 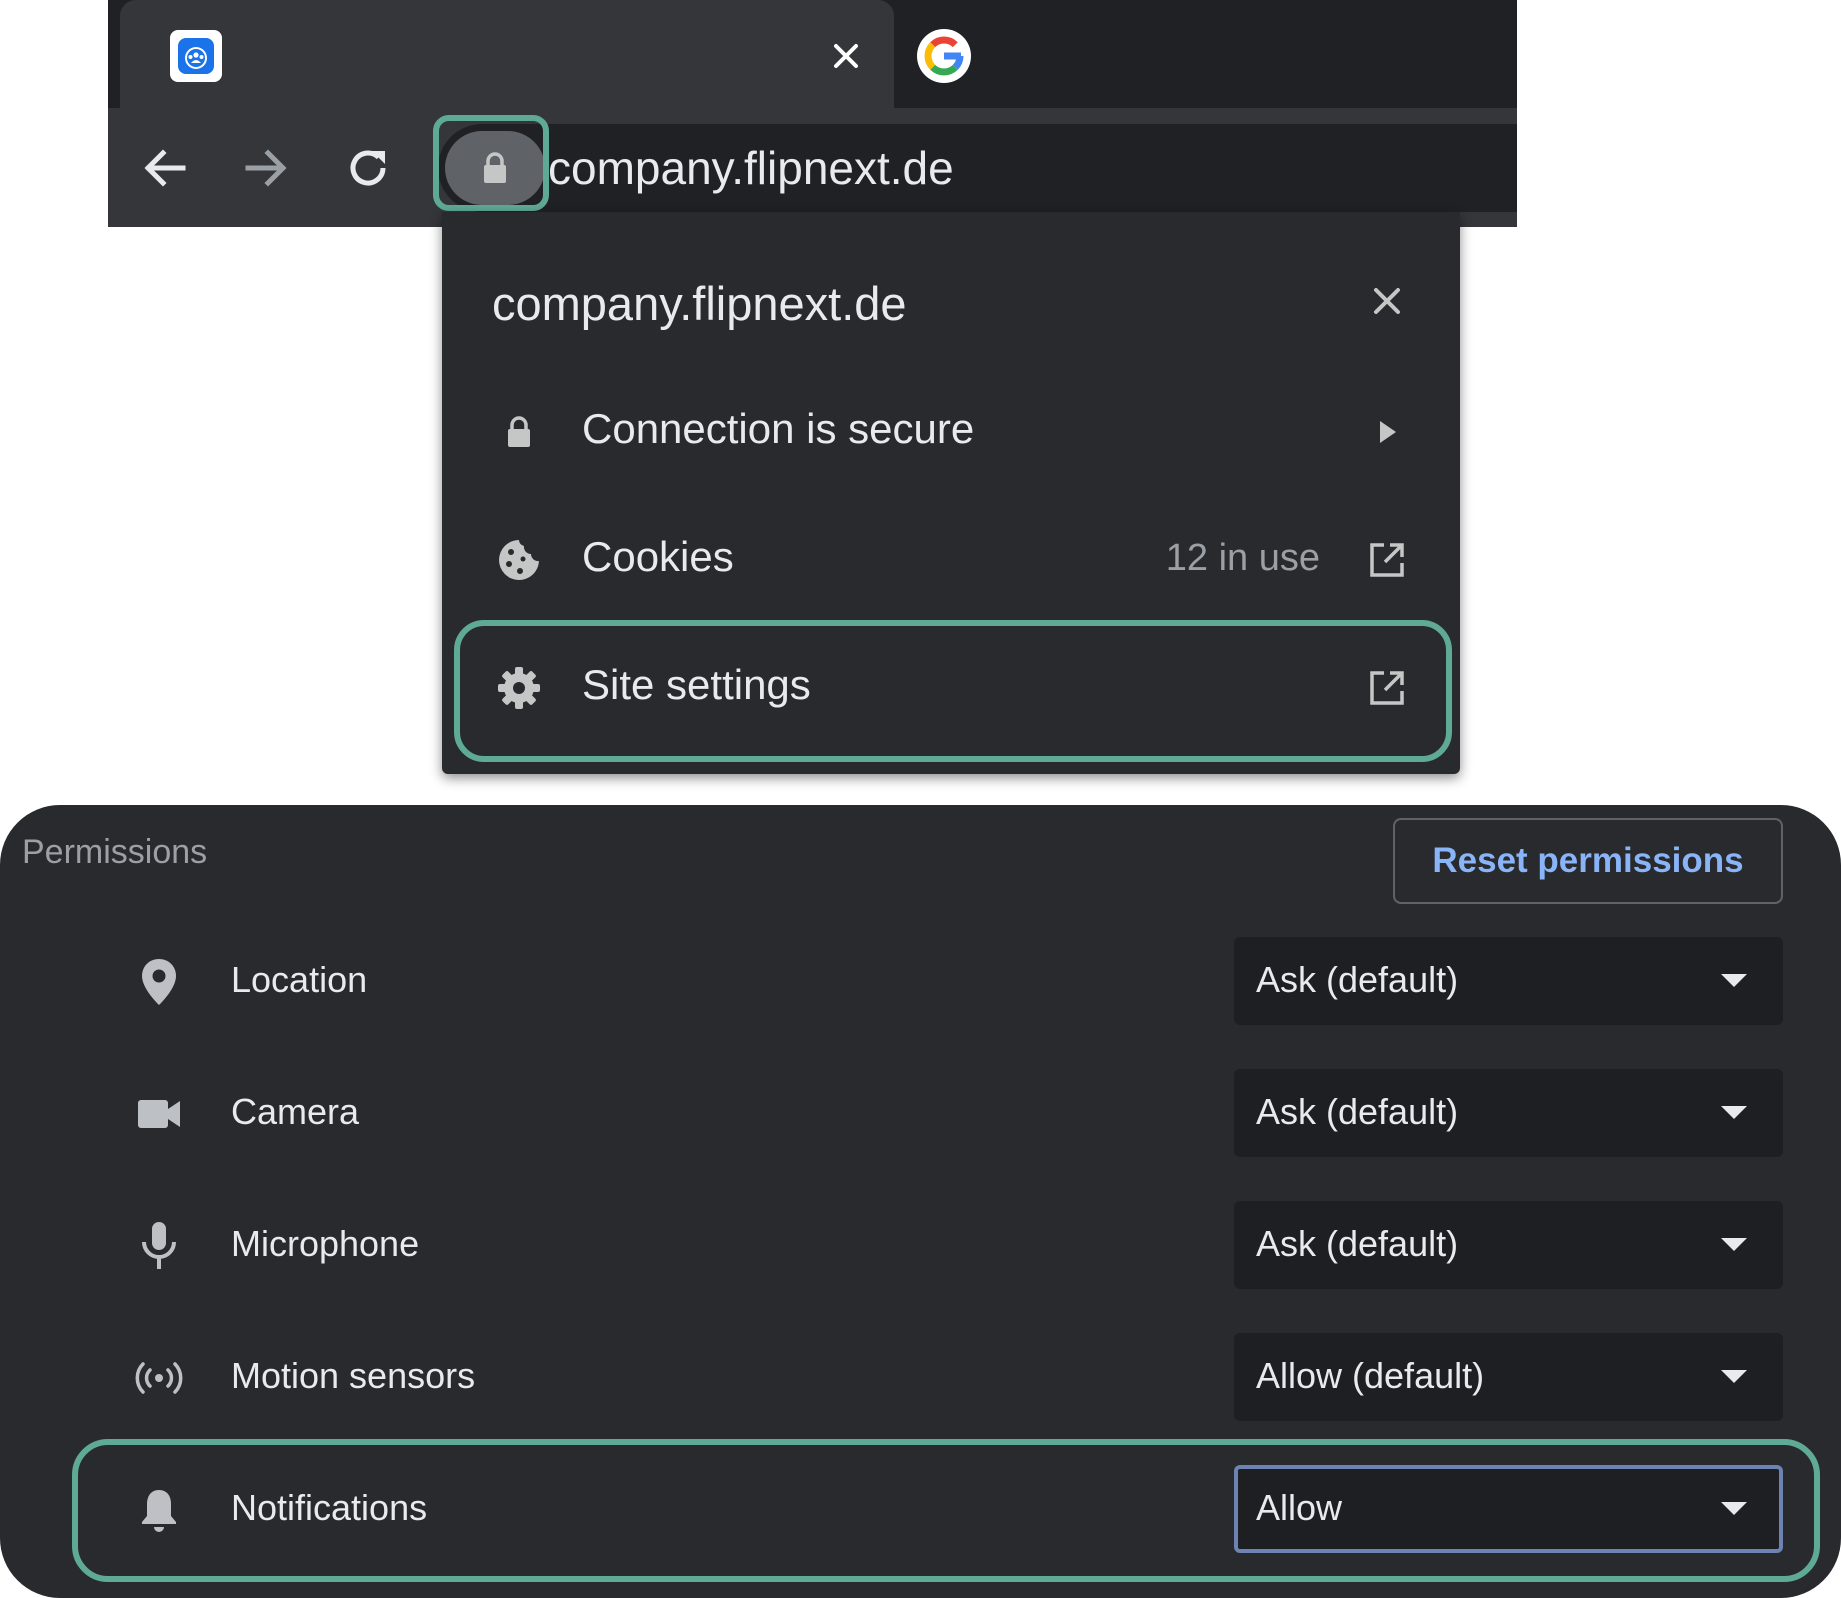 What do you see at coordinates (1508, 1113) in the screenshot?
I see `camera-select: Ask (default)` at bounding box center [1508, 1113].